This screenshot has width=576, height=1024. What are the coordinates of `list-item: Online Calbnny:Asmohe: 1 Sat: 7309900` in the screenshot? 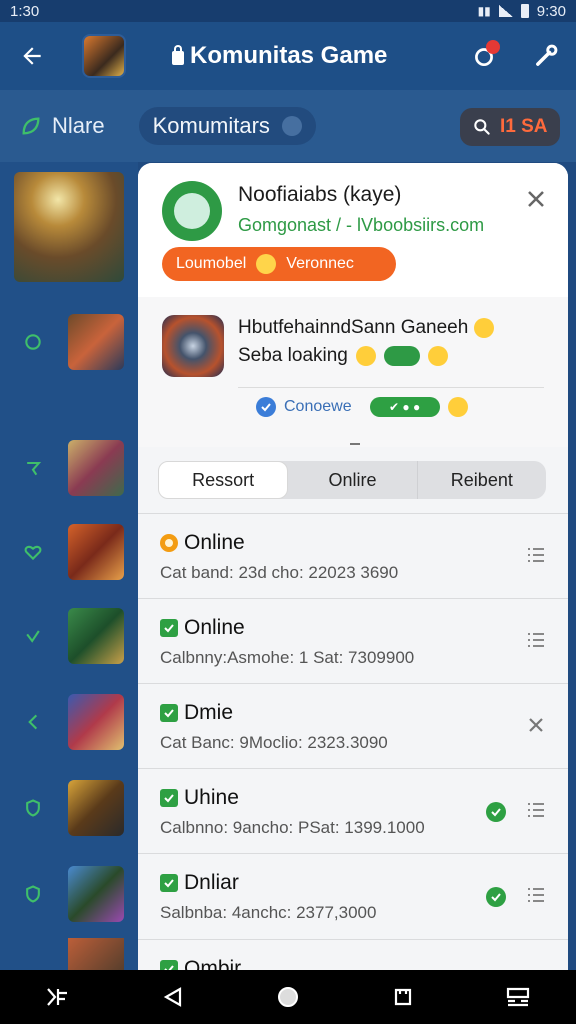 It's located at (353, 642).